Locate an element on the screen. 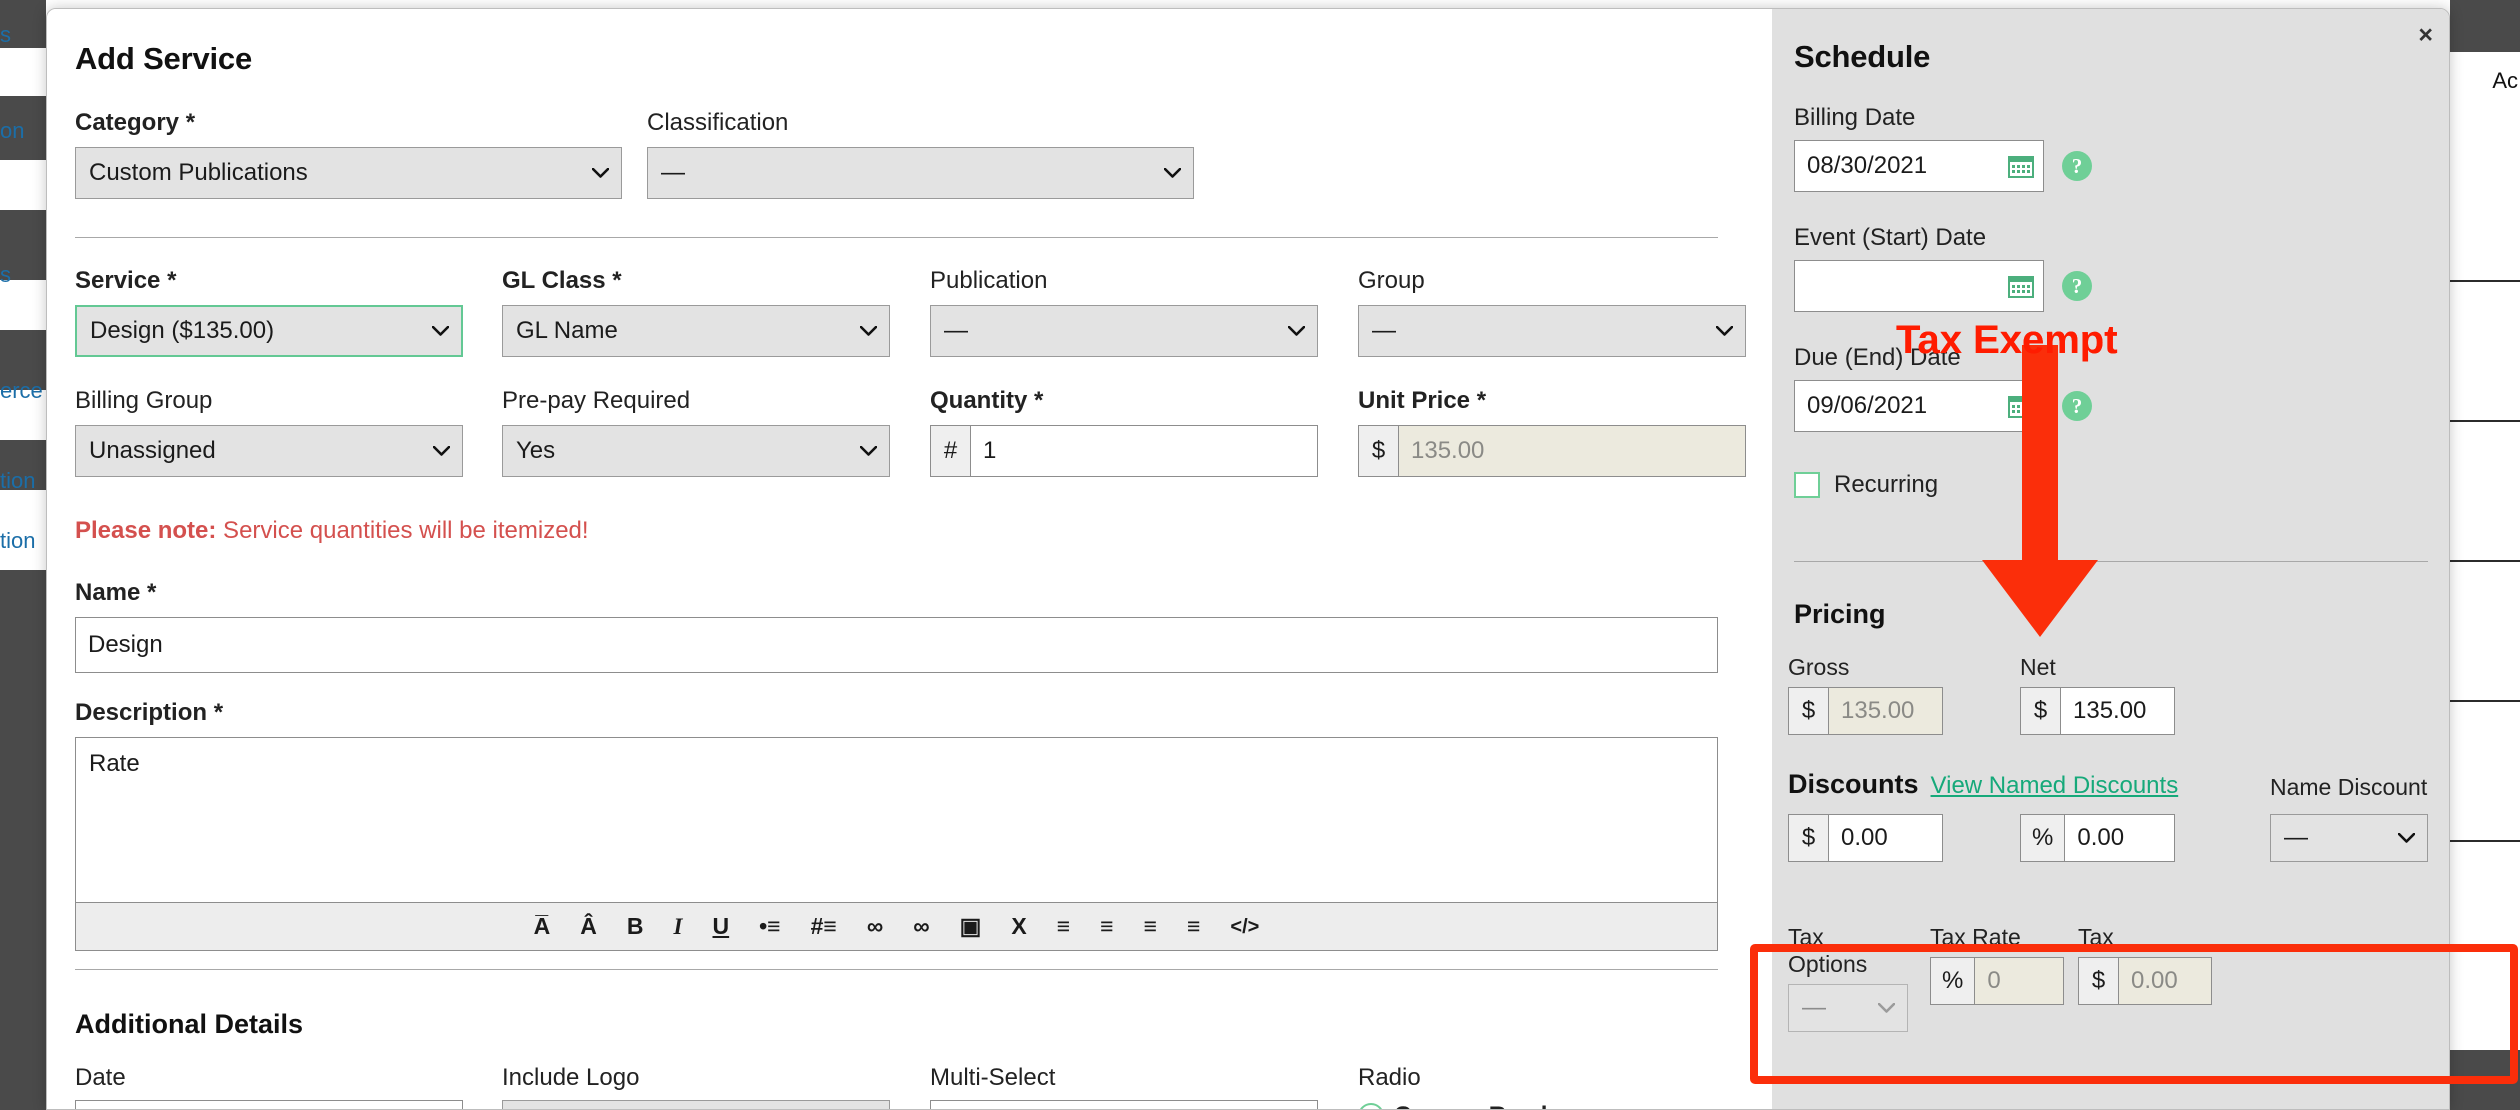  tax-amount-input: 0.00 is located at coordinates (2165, 981).